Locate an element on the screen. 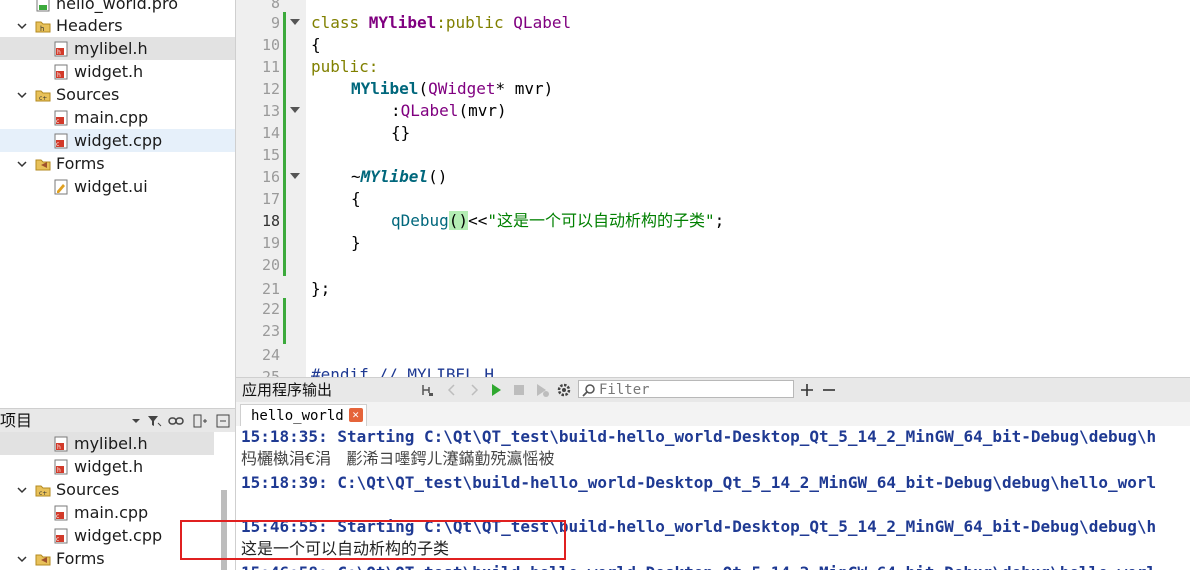  previous-item-icon is located at coordinates (452, 390).